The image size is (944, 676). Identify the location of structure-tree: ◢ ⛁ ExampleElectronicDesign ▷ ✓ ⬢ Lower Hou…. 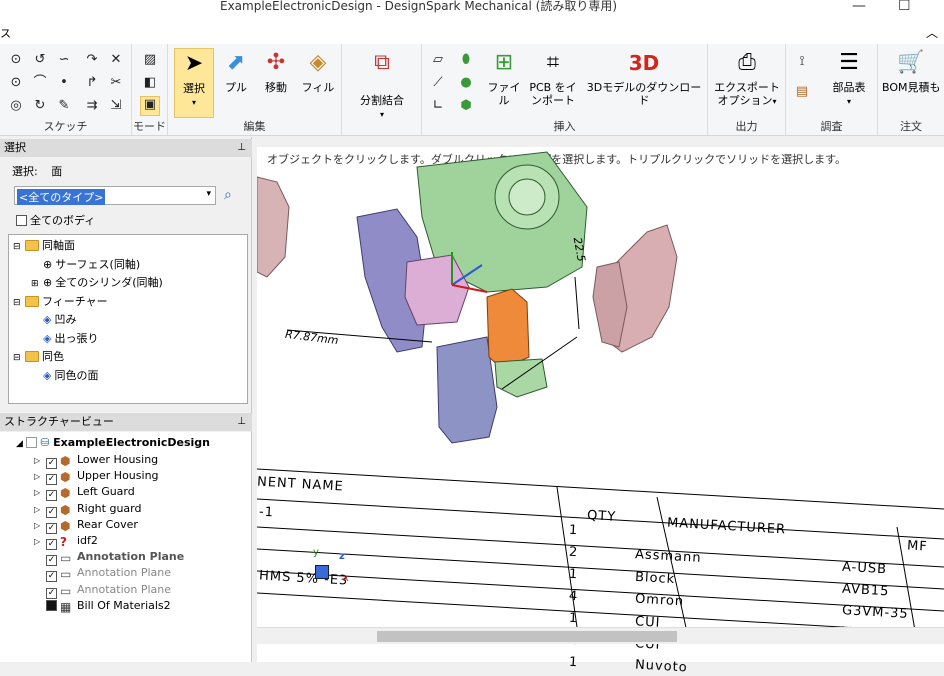
(125, 547).